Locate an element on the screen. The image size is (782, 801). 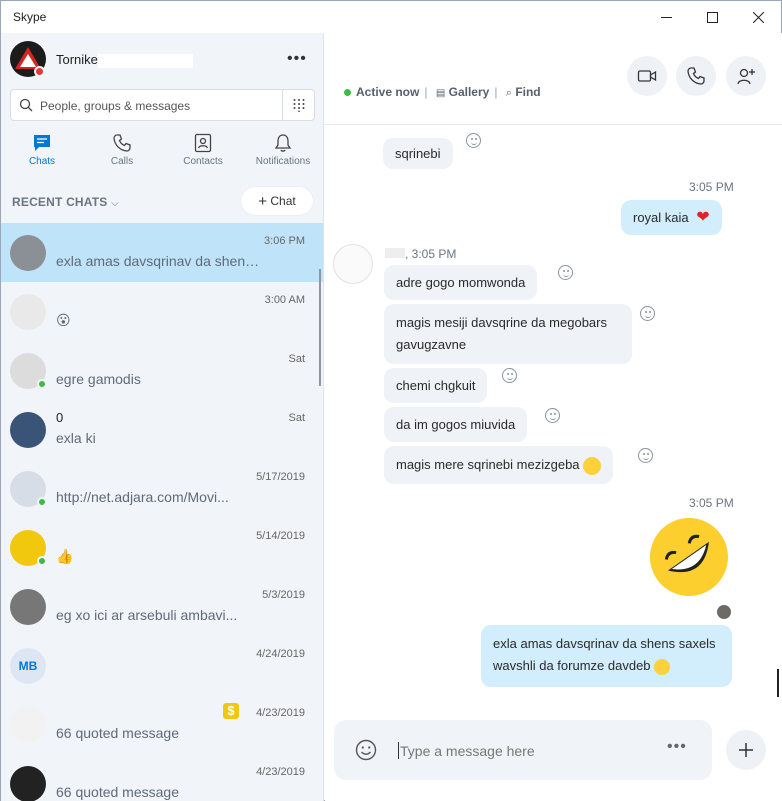
tab-chats: Chats is located at coordinates (42, 150).